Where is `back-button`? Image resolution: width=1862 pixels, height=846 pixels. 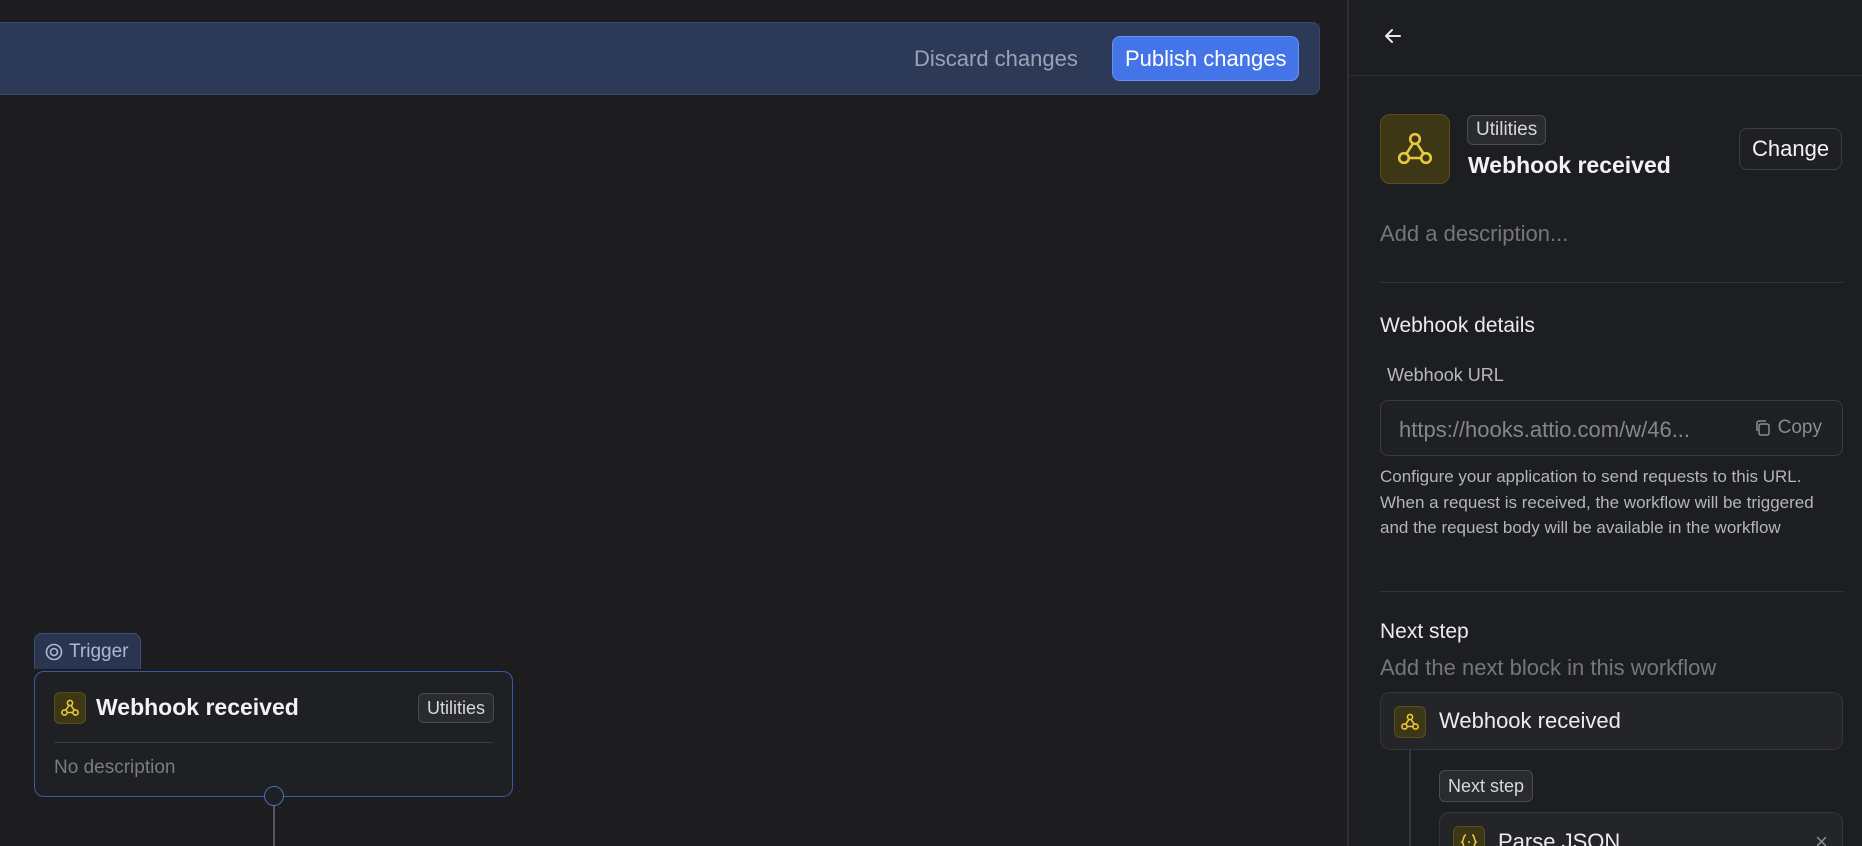
back-button is located at coordinates (1393, 36).